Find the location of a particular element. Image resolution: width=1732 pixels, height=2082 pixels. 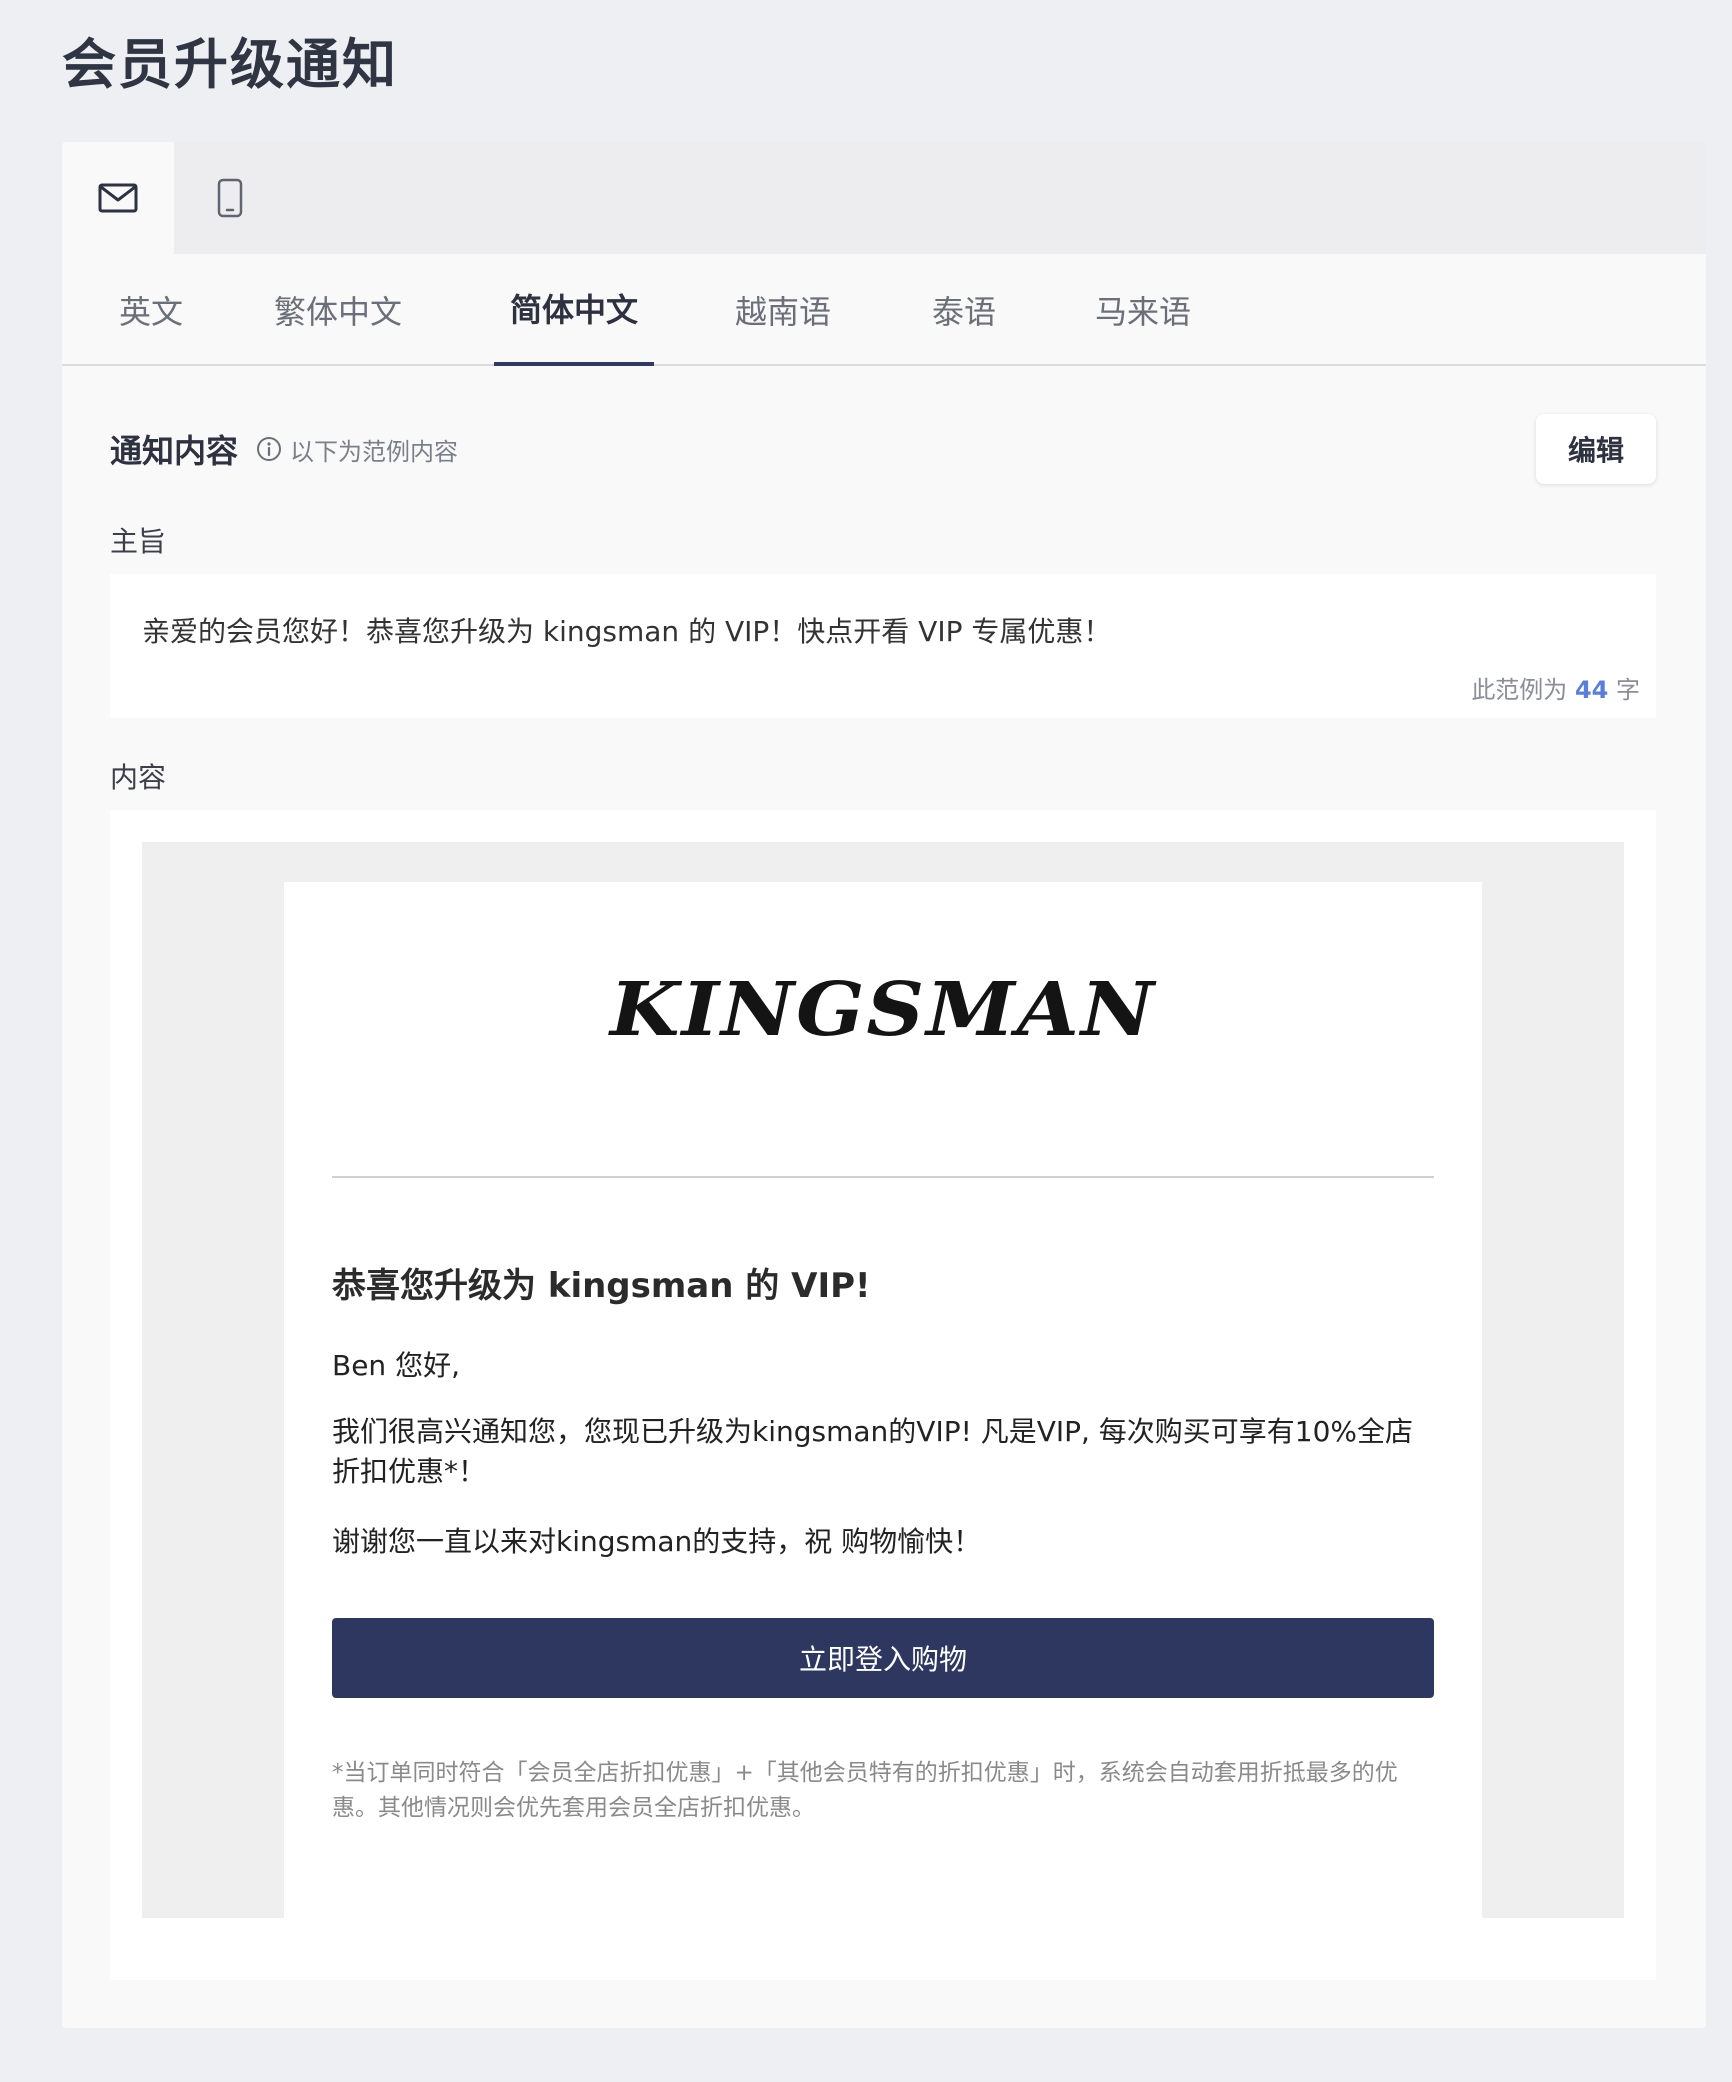

tab-sms-channel is located at coordinates (230, 198).